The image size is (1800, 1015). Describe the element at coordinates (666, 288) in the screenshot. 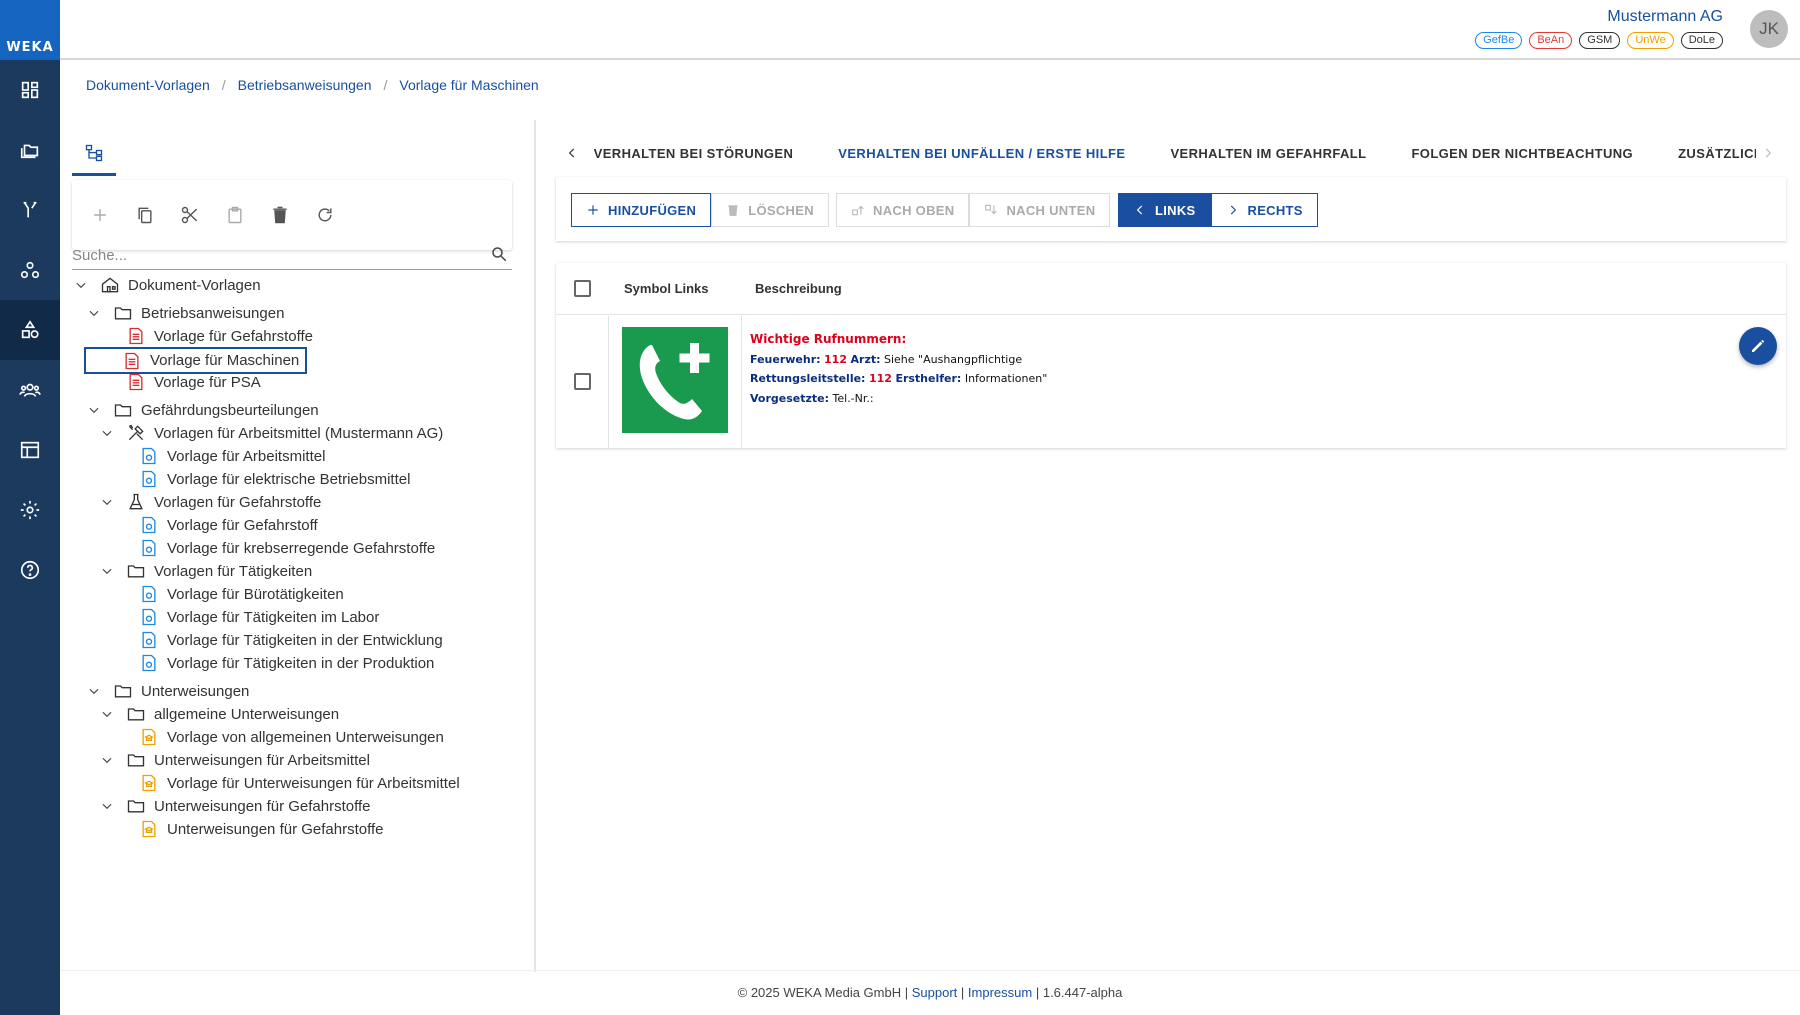

I see `column-header-symbol: Symbol Links` at that location.